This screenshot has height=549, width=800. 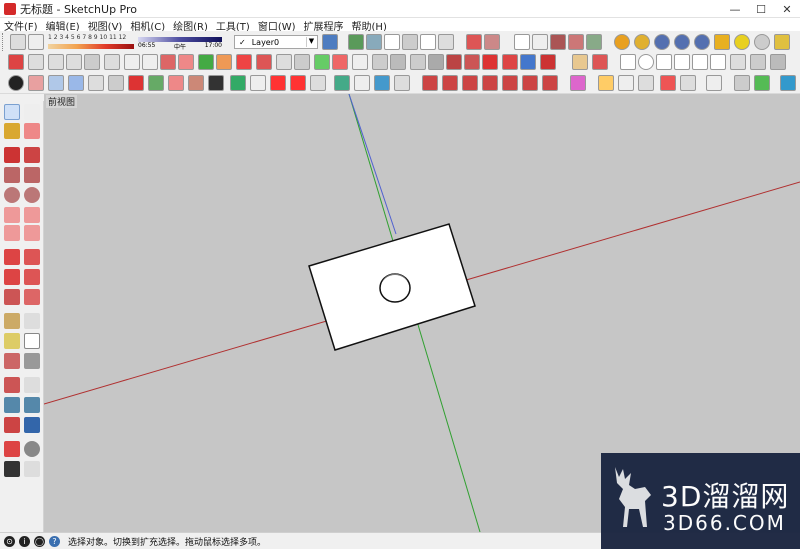 I want to click on section-icon, so click(x=238, y=83).